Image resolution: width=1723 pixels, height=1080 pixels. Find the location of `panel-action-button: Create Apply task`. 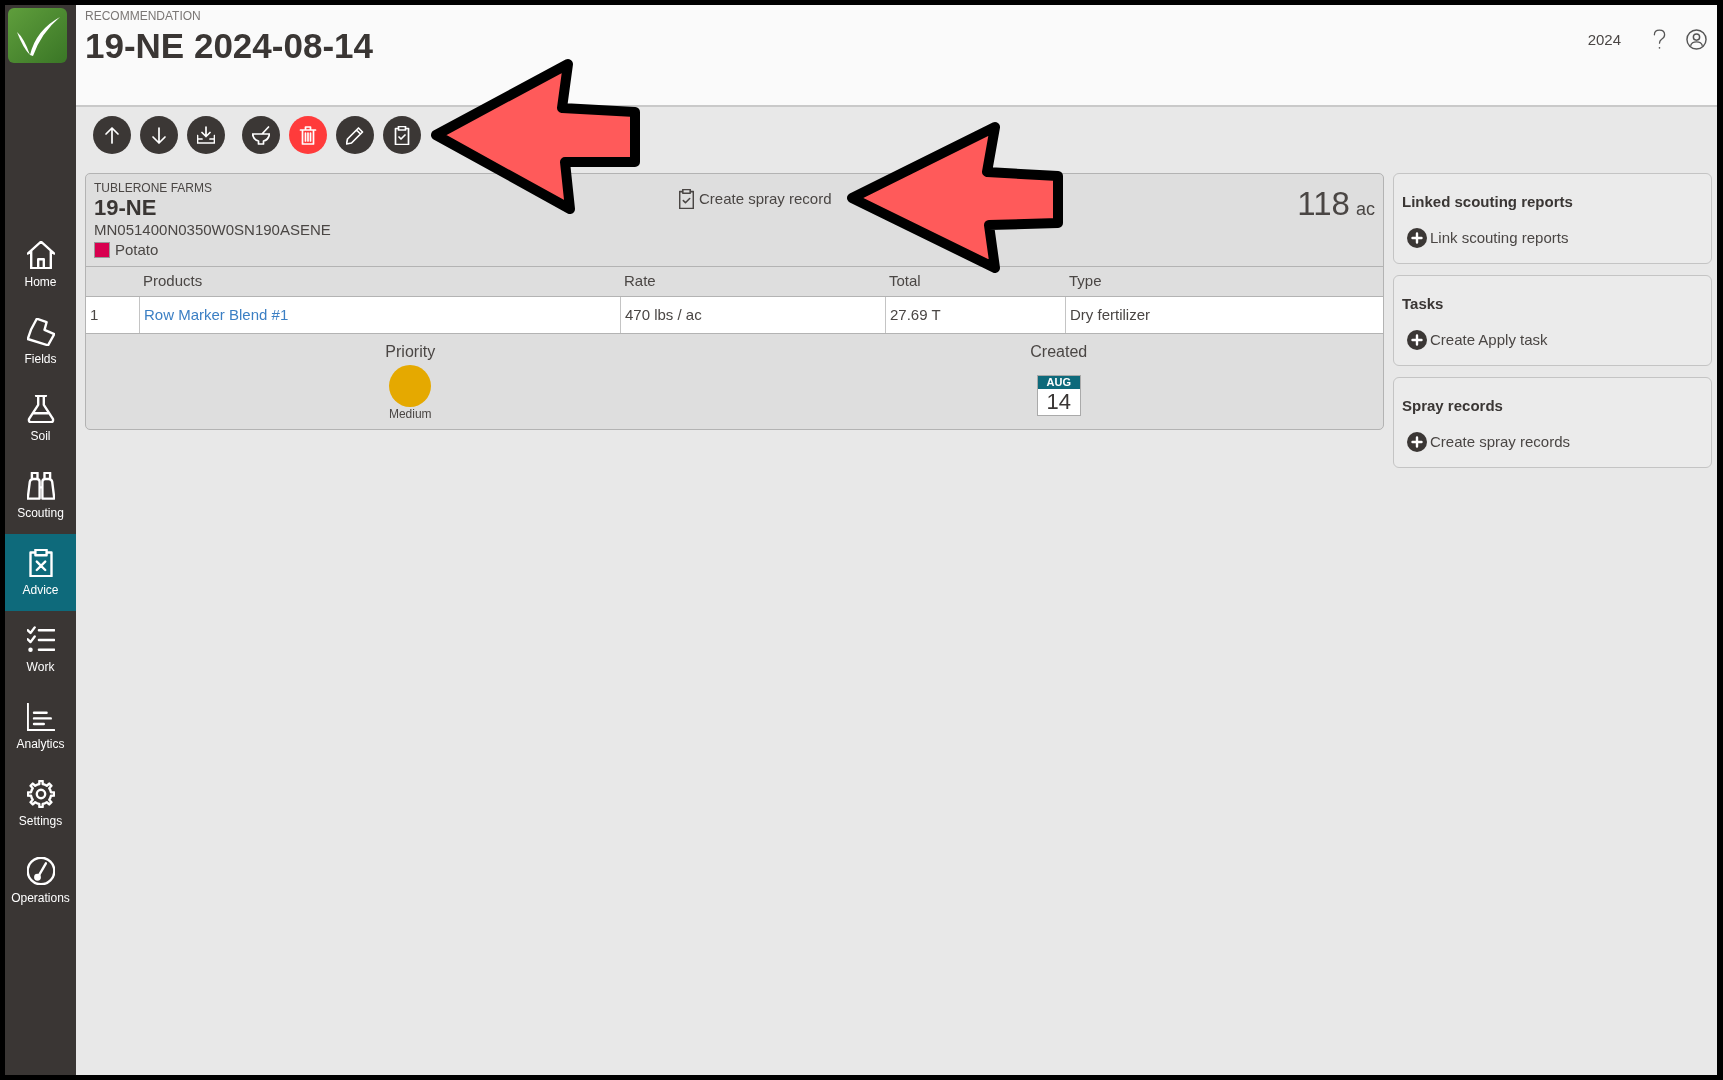

panel-action-button: Create Apply task is located at coordinates (1477, 340).